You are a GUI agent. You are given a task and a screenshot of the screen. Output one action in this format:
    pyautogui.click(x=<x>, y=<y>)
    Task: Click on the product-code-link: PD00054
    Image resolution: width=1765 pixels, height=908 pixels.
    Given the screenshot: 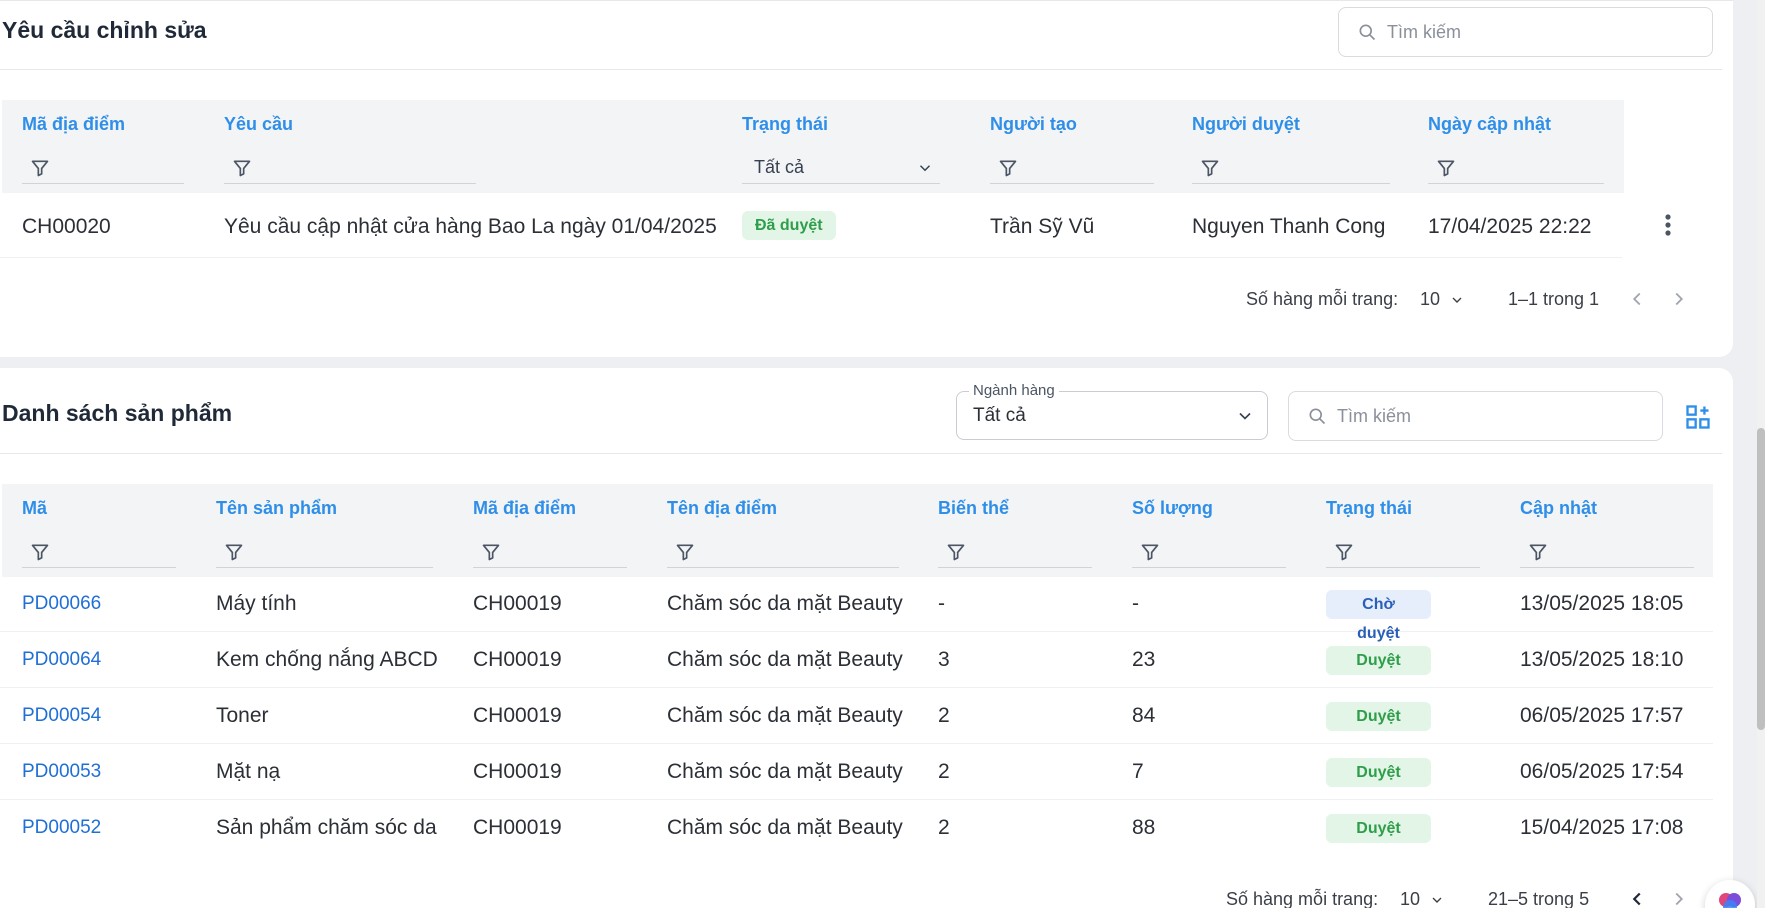 What is the action you would take?
    pyautogui.click(x=61, y=716)
    